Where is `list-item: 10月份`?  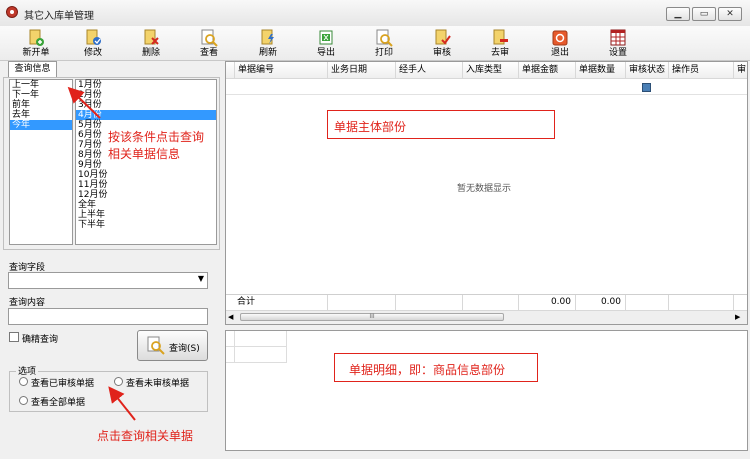
list-item: 10月份 is located at coordinates (146, 175).